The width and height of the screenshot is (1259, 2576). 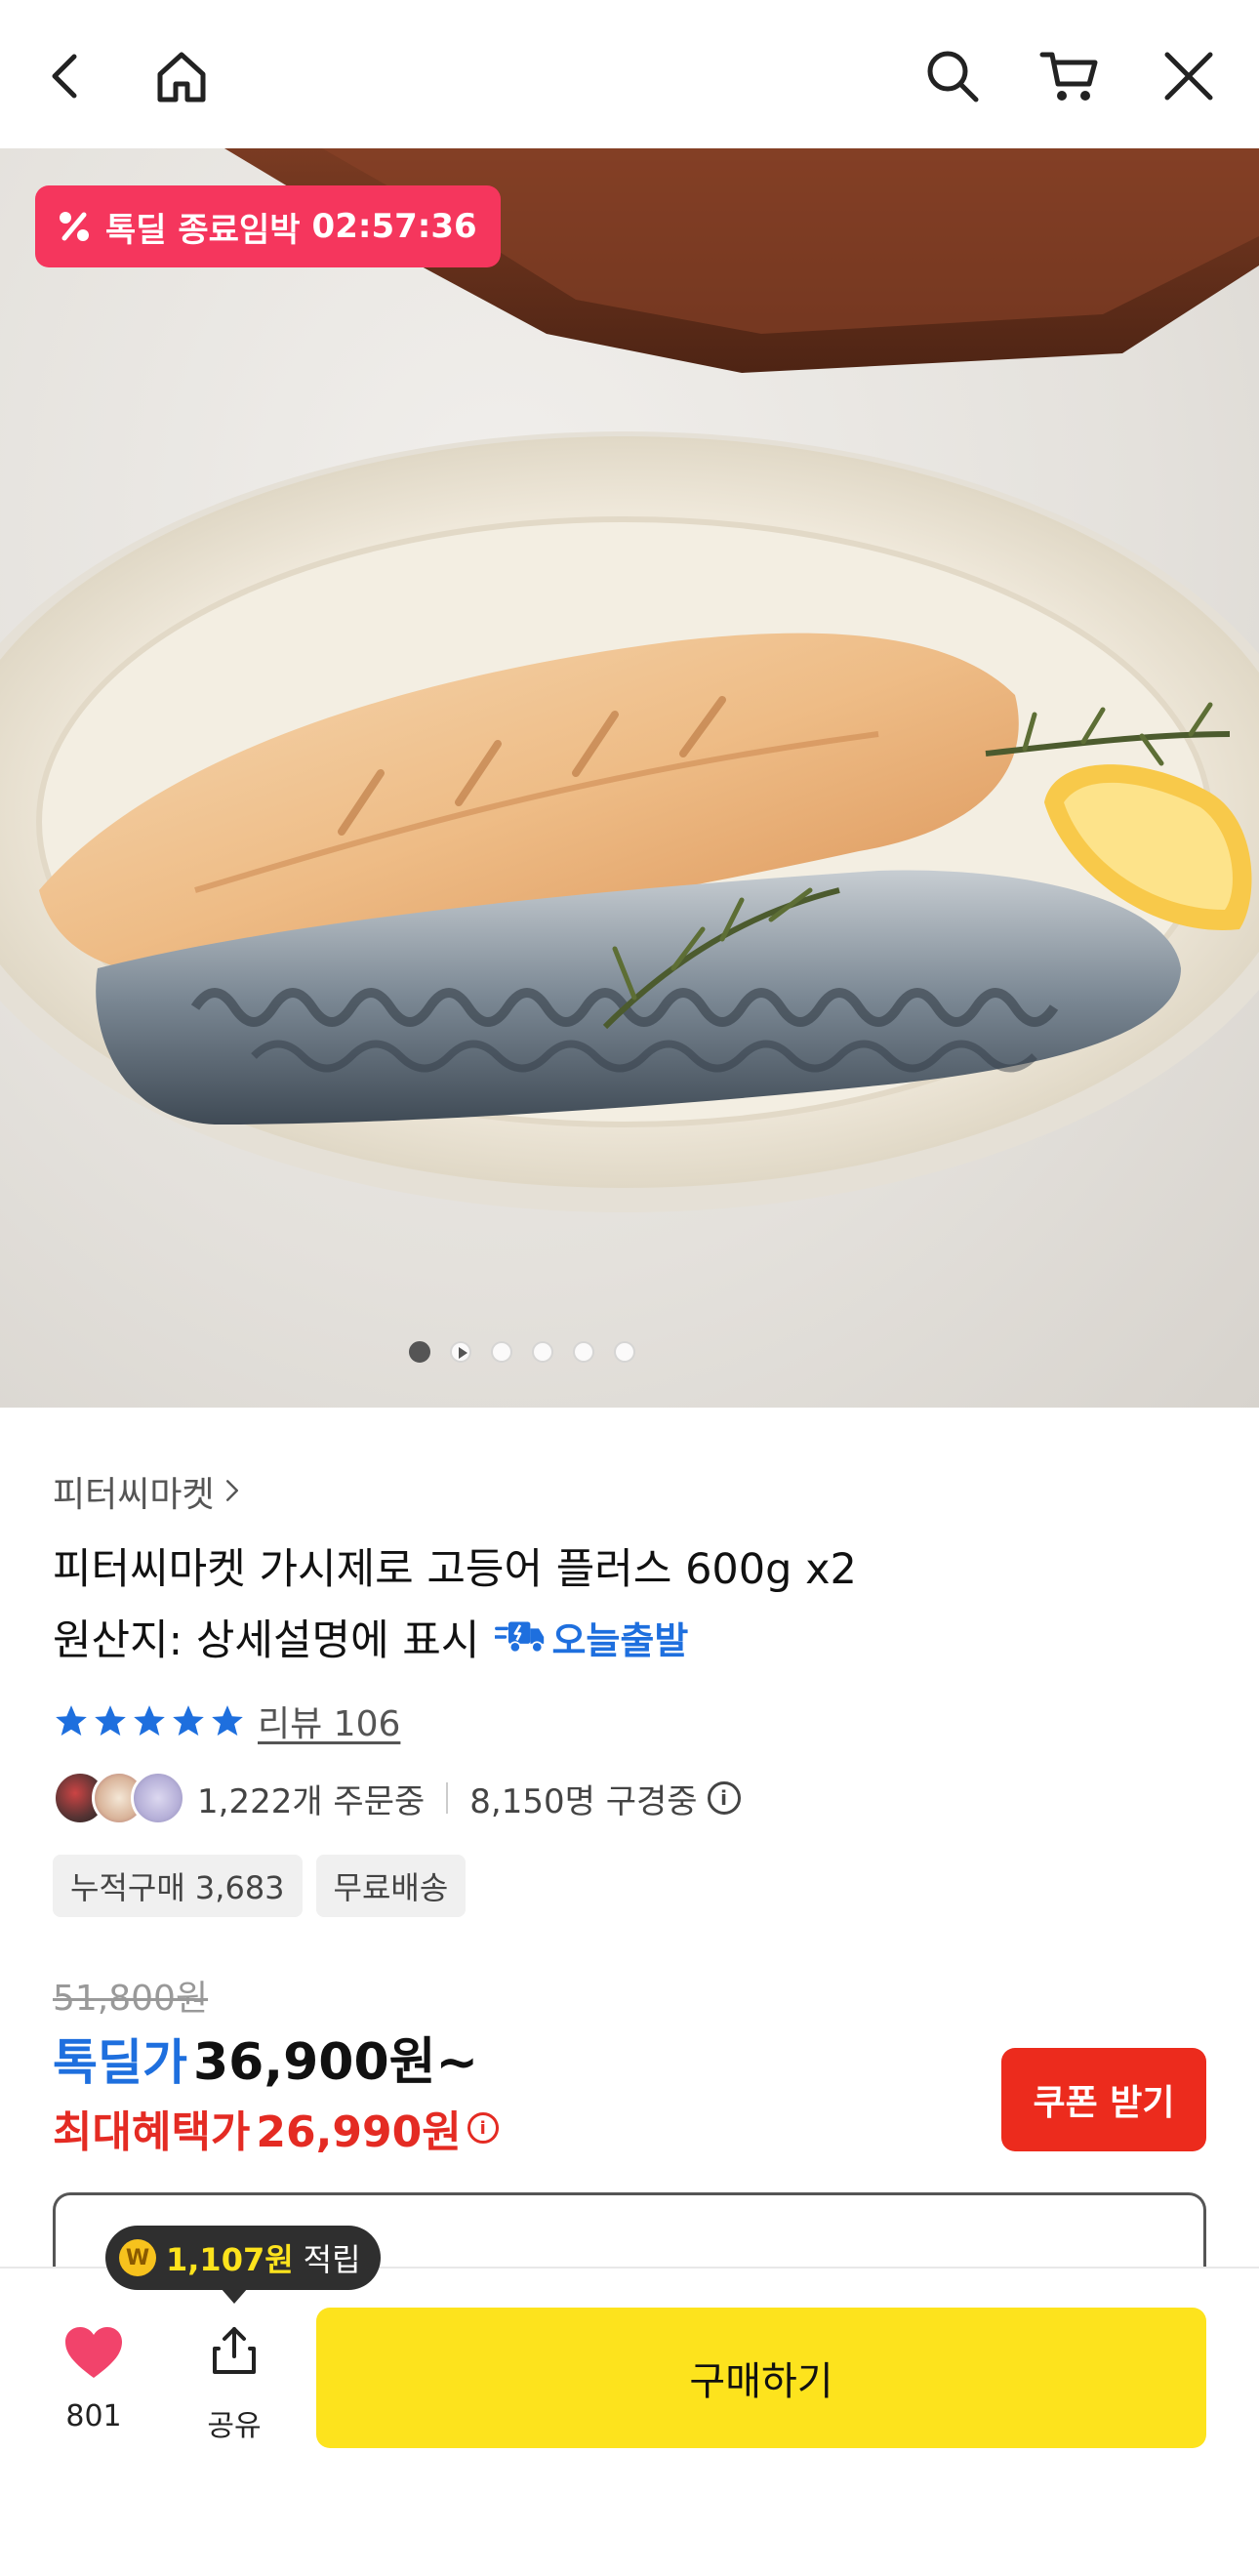 What do you see at coordinates (74, 226) in the screenshot?
I see `percent-icon` at bounding box center [74, 226].